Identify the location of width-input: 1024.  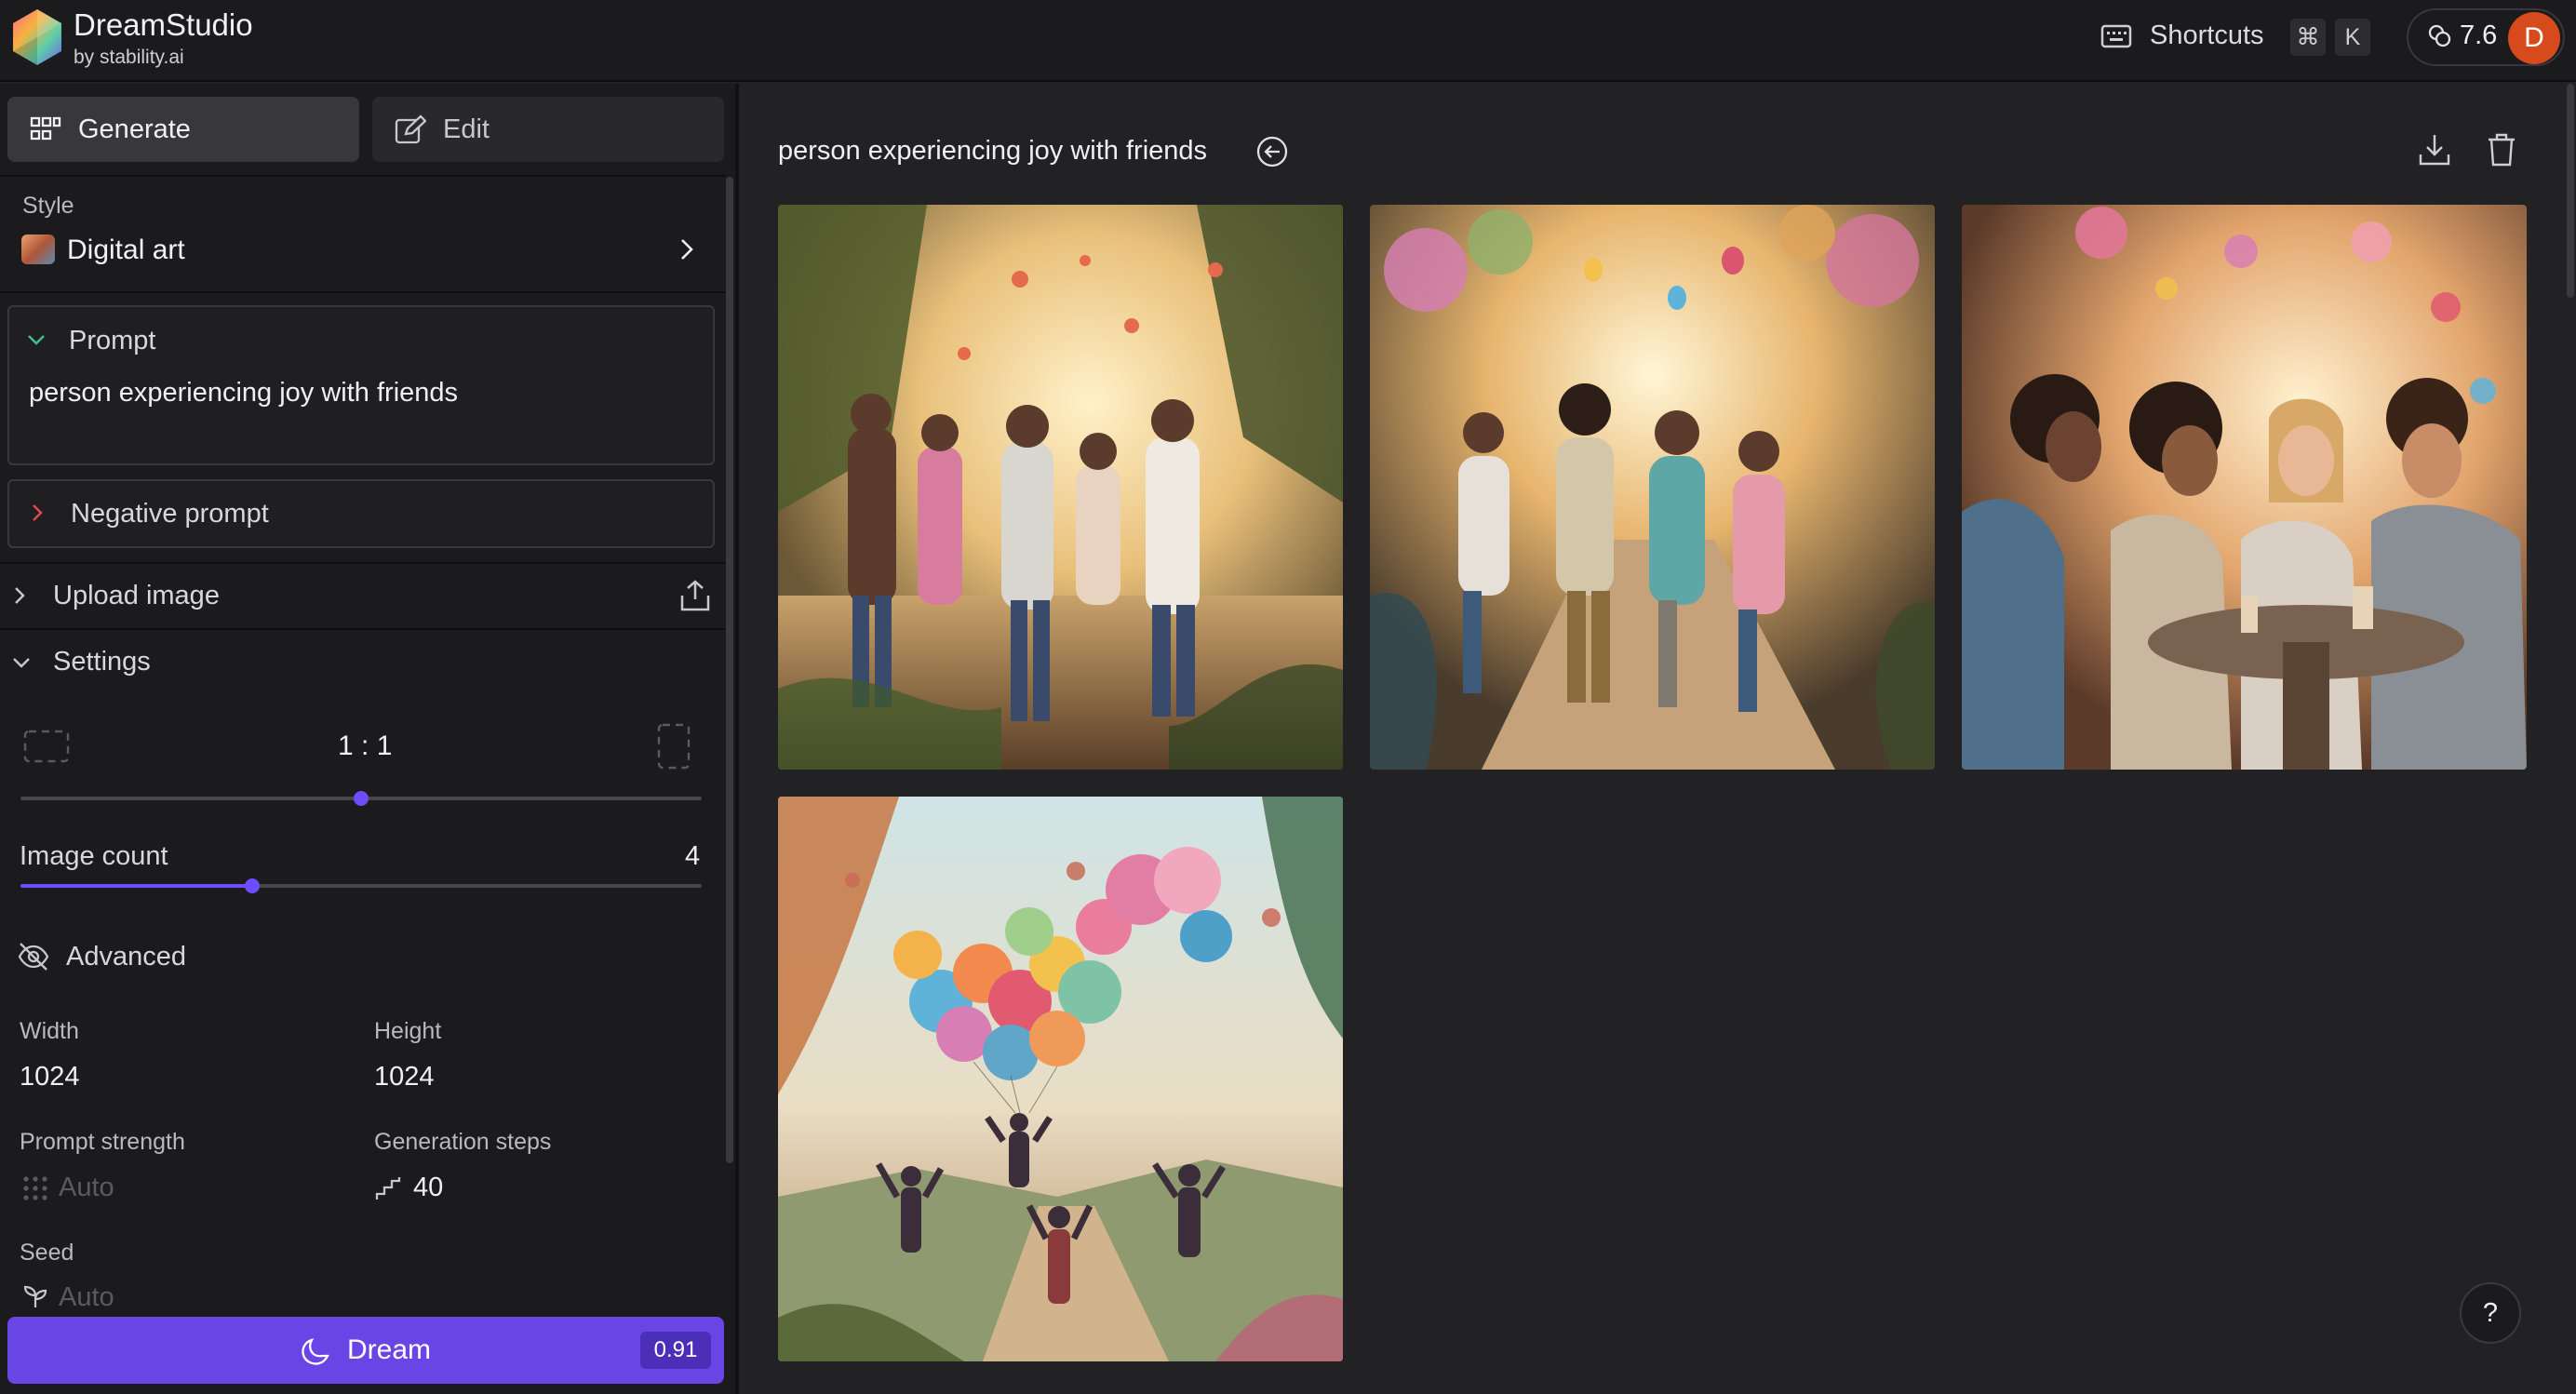
(50, 1077).